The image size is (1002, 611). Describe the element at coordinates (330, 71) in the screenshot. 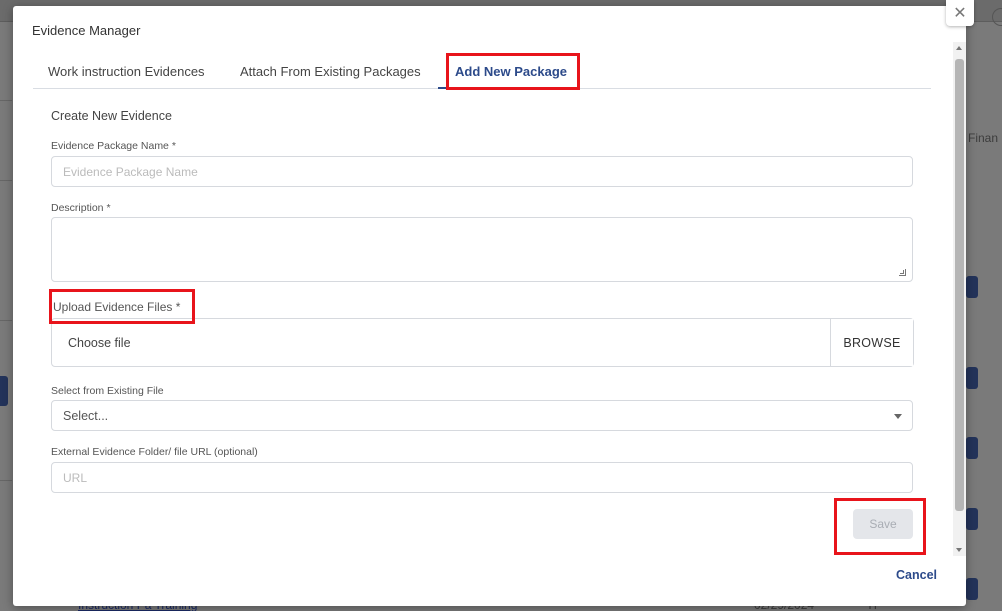

I see `tab-attach-from-existing-packages: Attach From Existing Packages` at that location.